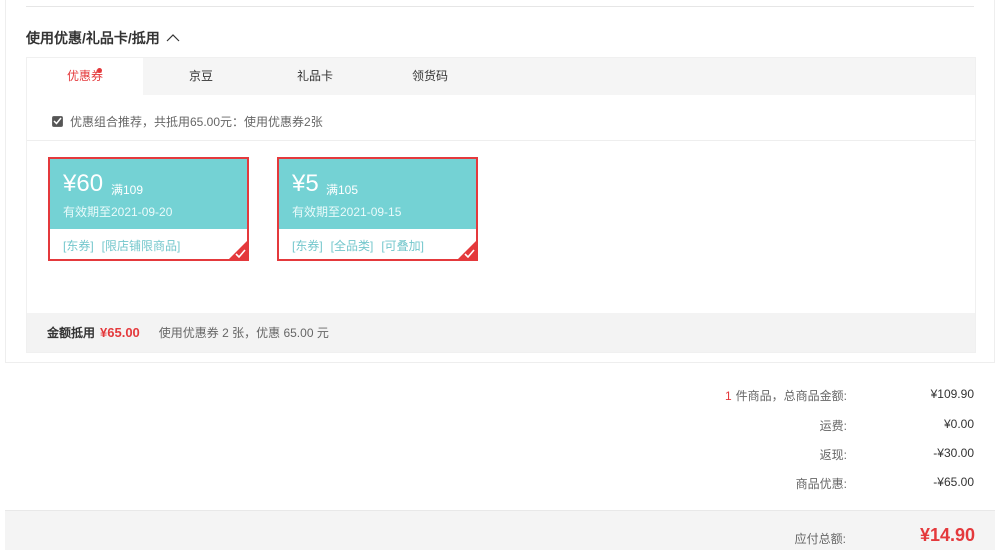 The height and width of the screenshot is (550, 1000). Describe the element at coordinates (127, 190) in the screenshot. I see `coupon-condition: 满109` at that location.